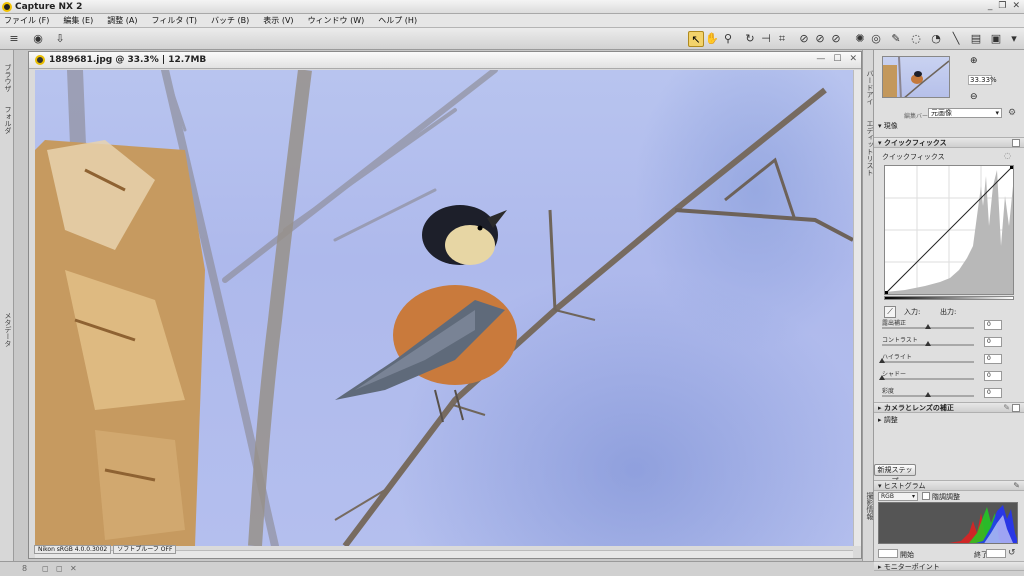 This screenshot has height=576, width=1024. I want to click on restore-button: ❐, so click(1002, 6).